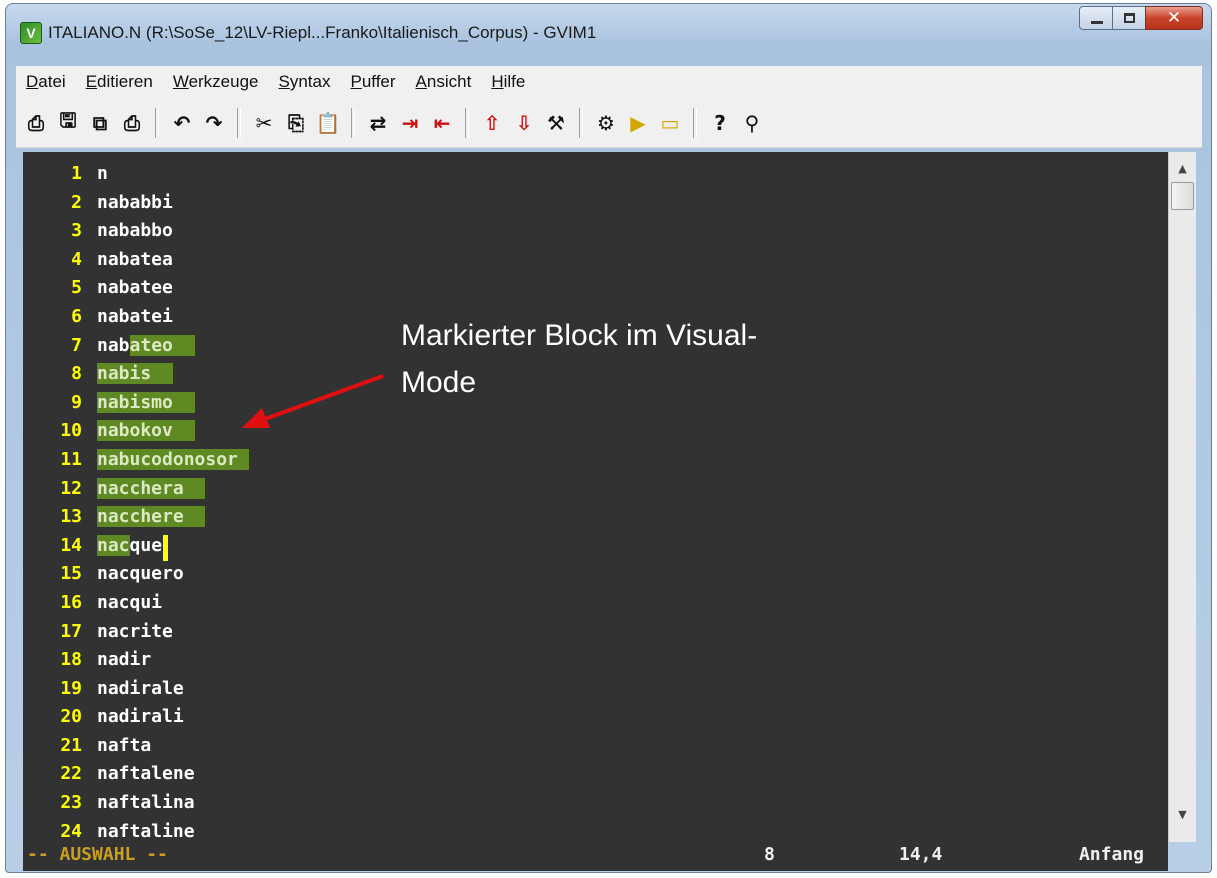  Describe the element at coordinates (76, 374) in the screenshot. I see `line-number: 8` at that location.